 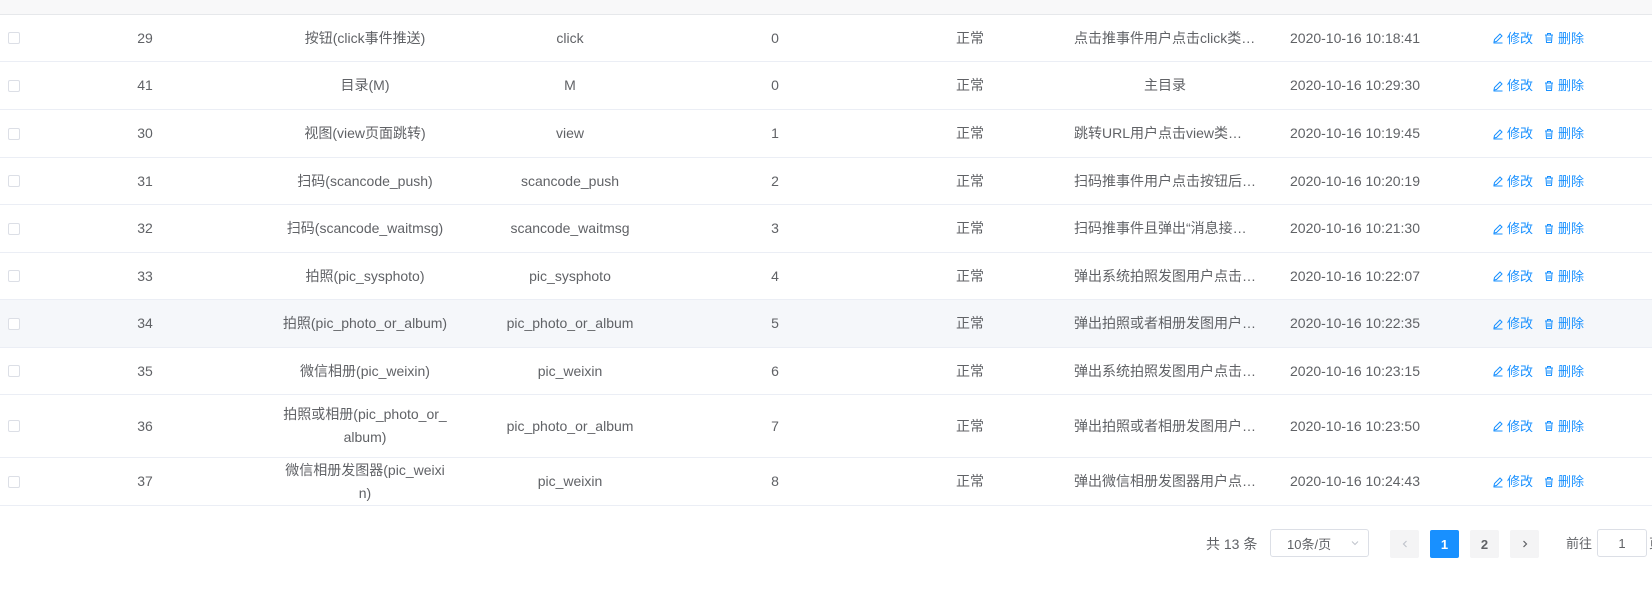 I want to click on cell-name-text: 拍照(pic_sysphoto), so click(x=365, y=275).